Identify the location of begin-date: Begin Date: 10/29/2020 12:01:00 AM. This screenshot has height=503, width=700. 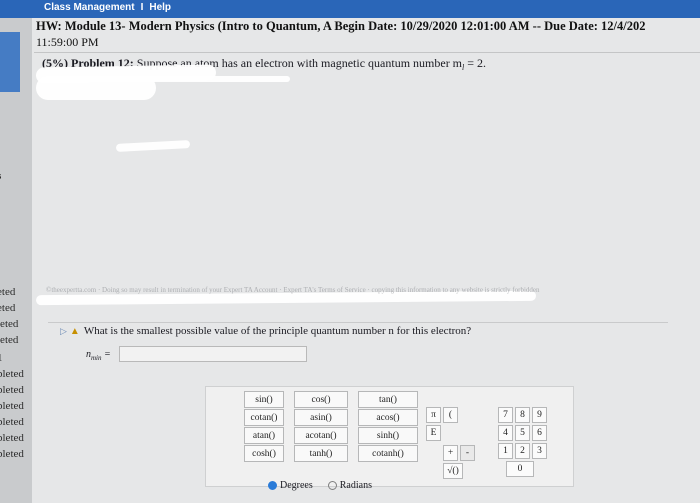
(432, 26).